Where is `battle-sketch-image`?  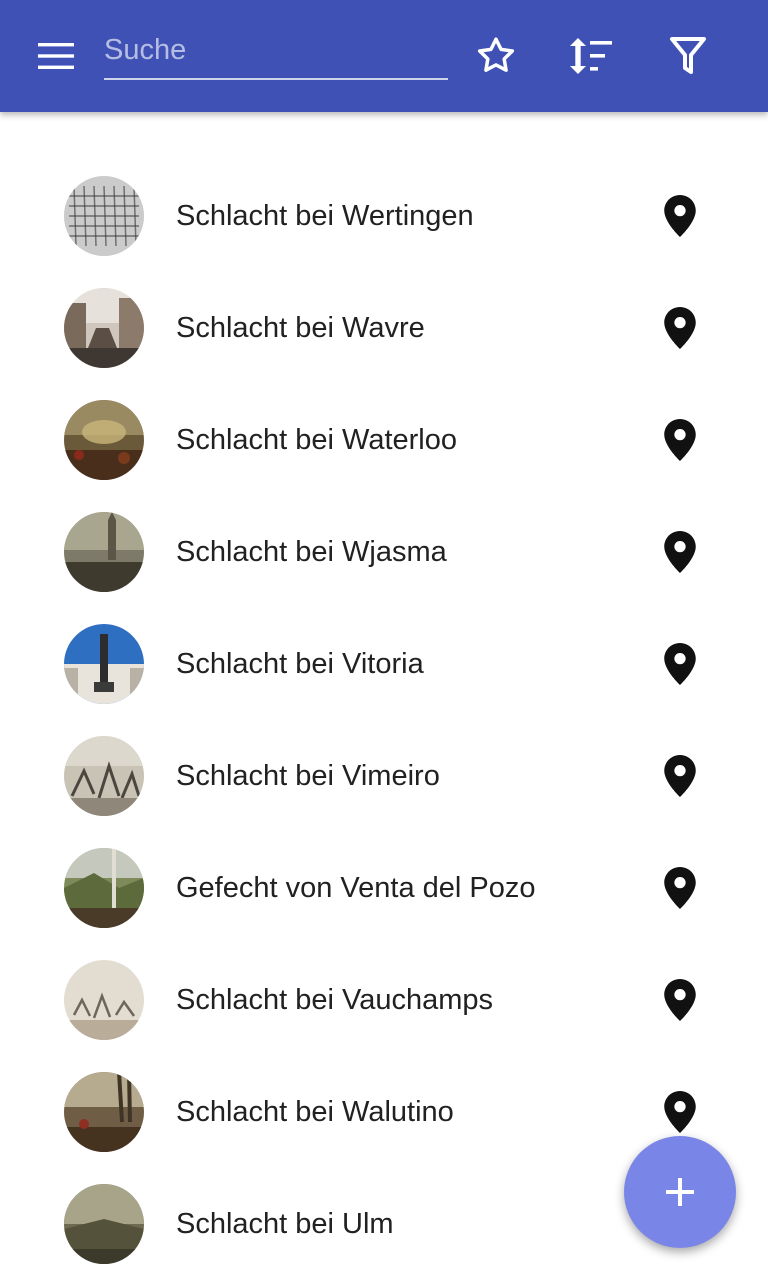 battle-sketch-image is located at coordinates (104, 1000).